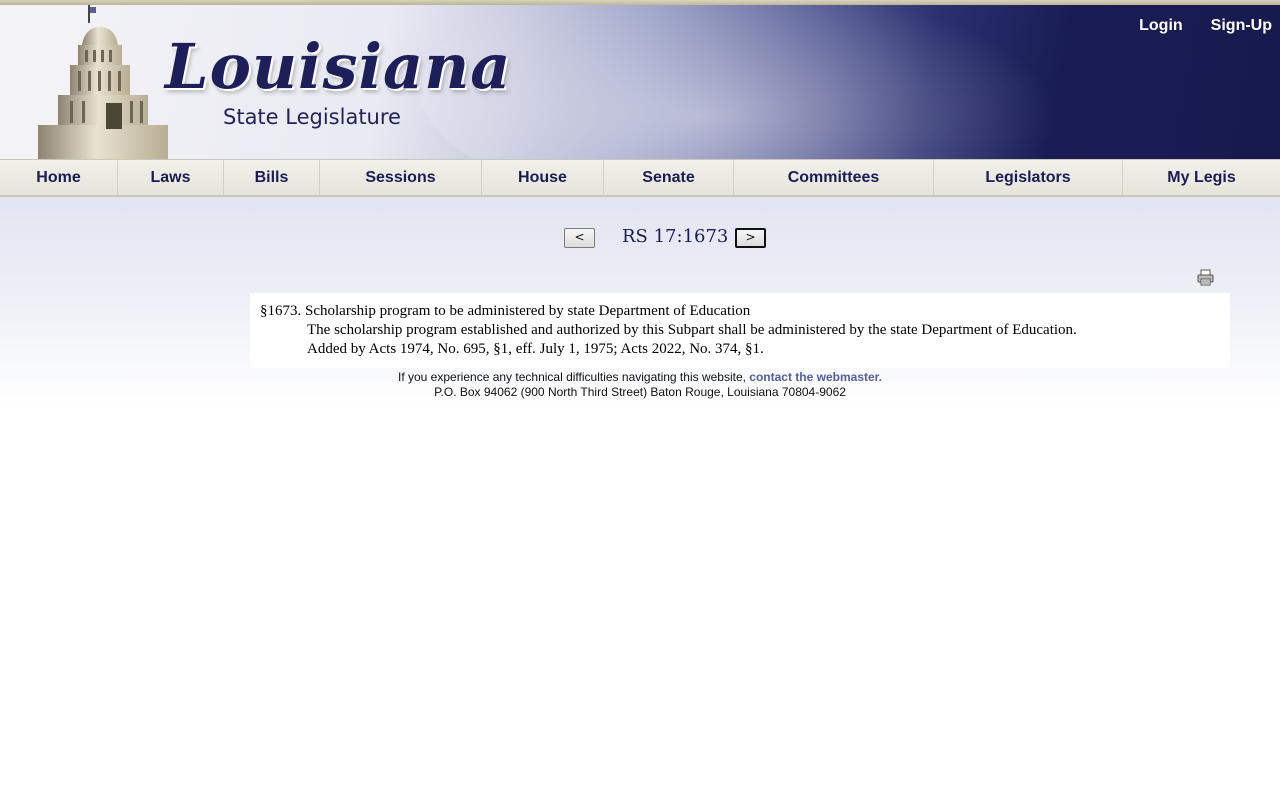 The image size is (1280, 800). I want to click on contact-webmaster-link: contact the webmaster., so click(815, 377).